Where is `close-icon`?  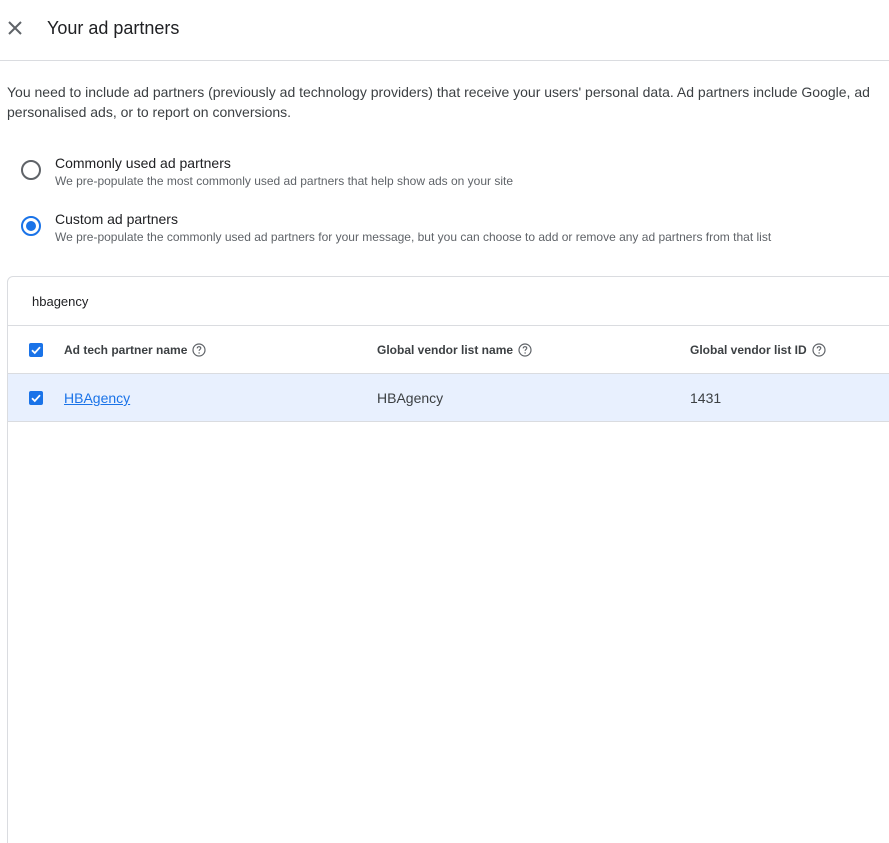
close-icon is located at coordinates (15, 28).